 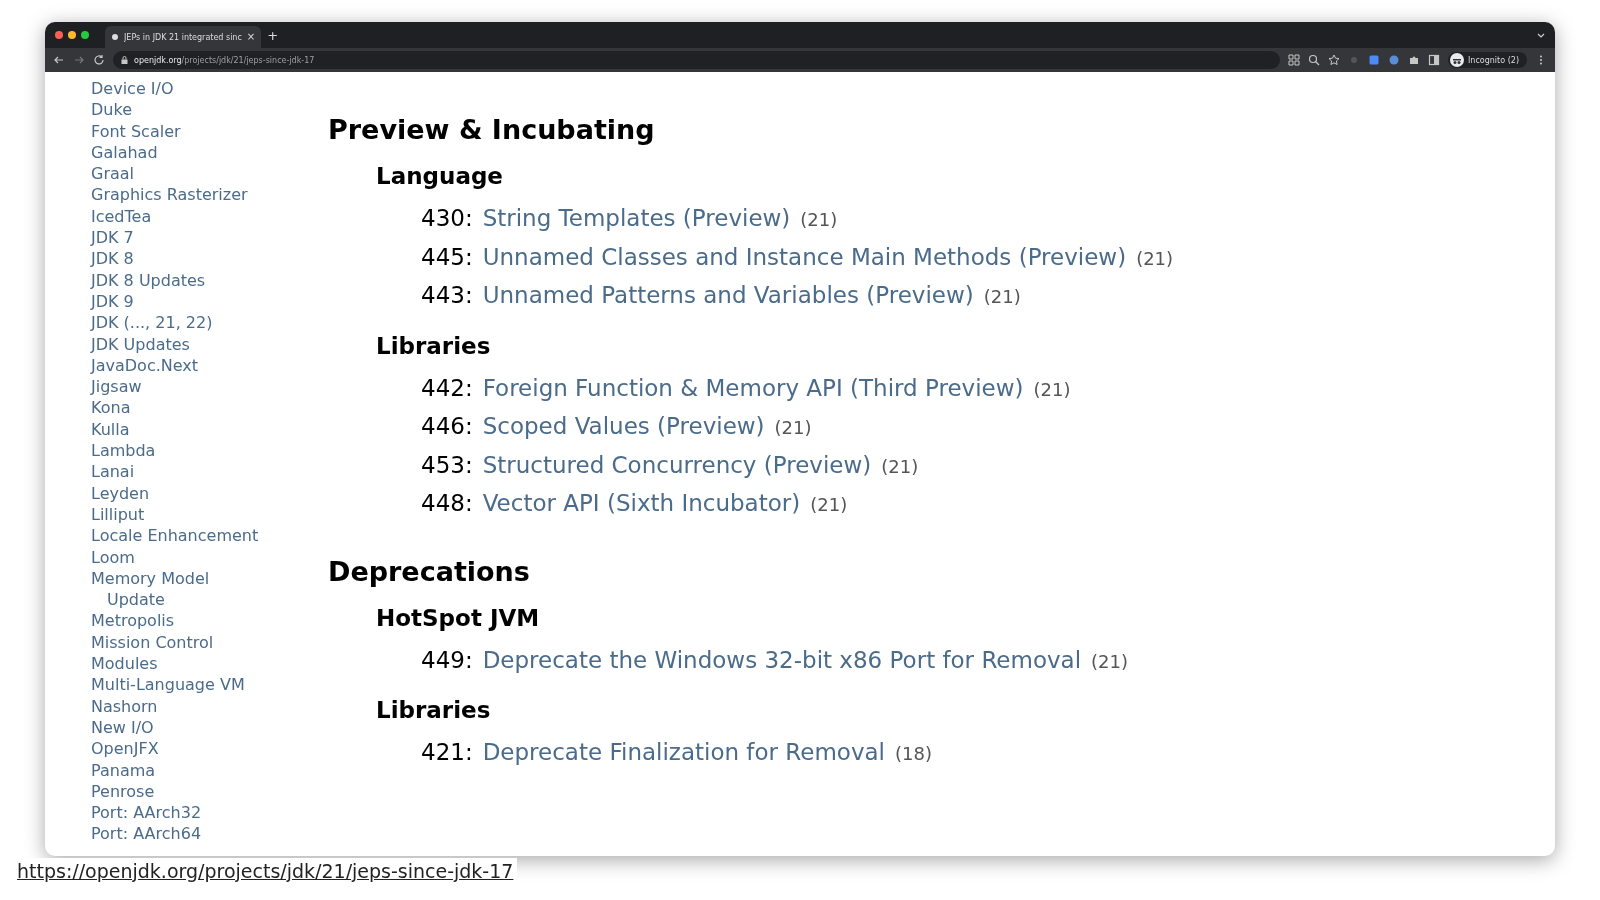 I want to click on sidebar-link: Graal, so click(x=113, y=174).